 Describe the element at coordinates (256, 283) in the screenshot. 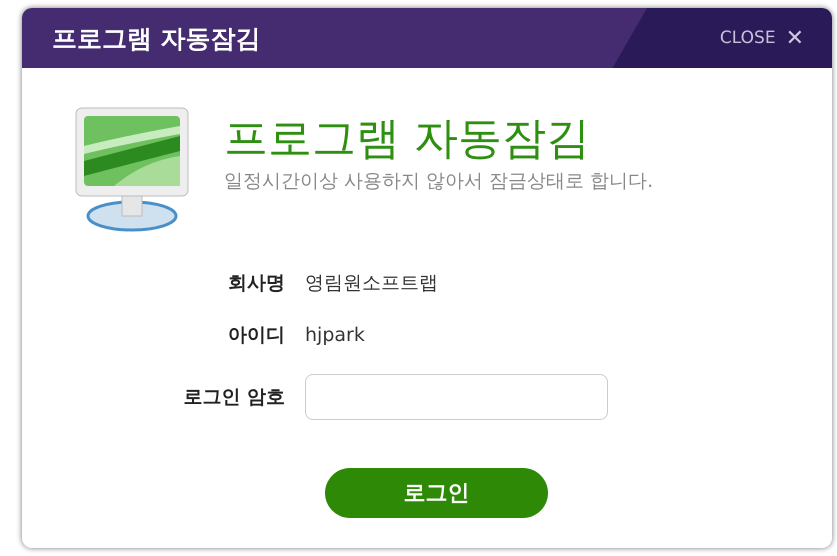

I see `field-label: 회사명` at that location.